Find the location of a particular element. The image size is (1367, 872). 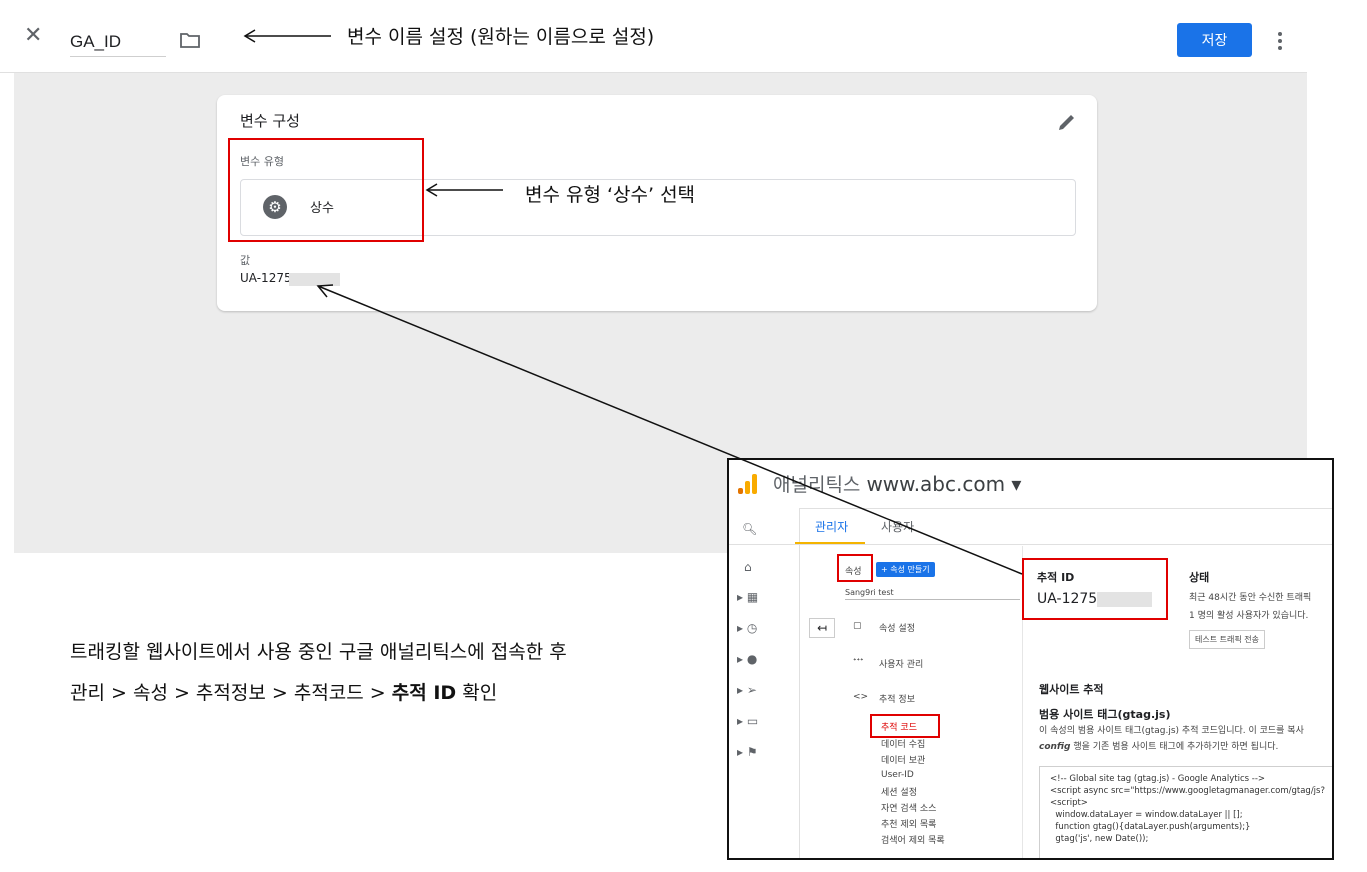

person-icon: ▸ ● is located at coordinates (747, 659).